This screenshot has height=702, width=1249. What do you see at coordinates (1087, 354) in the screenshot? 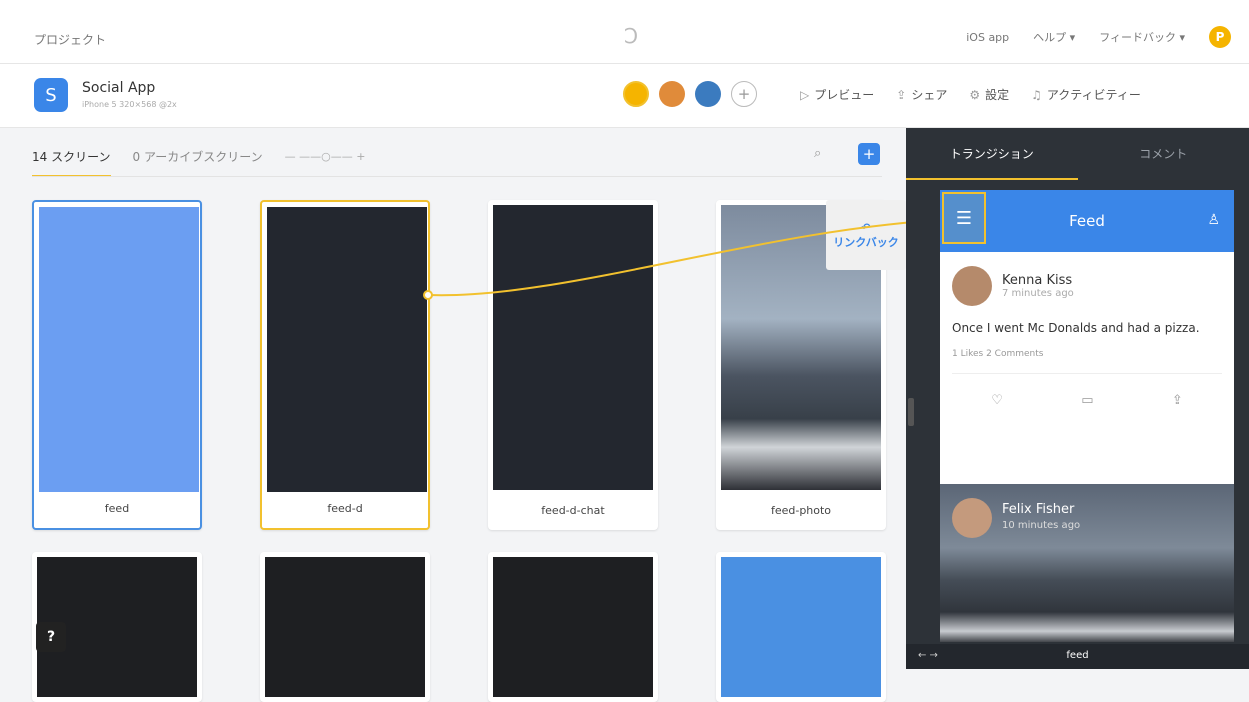
I see `post-stats: 1 Likes 2 Comments` at bounding box center [1087, 354].